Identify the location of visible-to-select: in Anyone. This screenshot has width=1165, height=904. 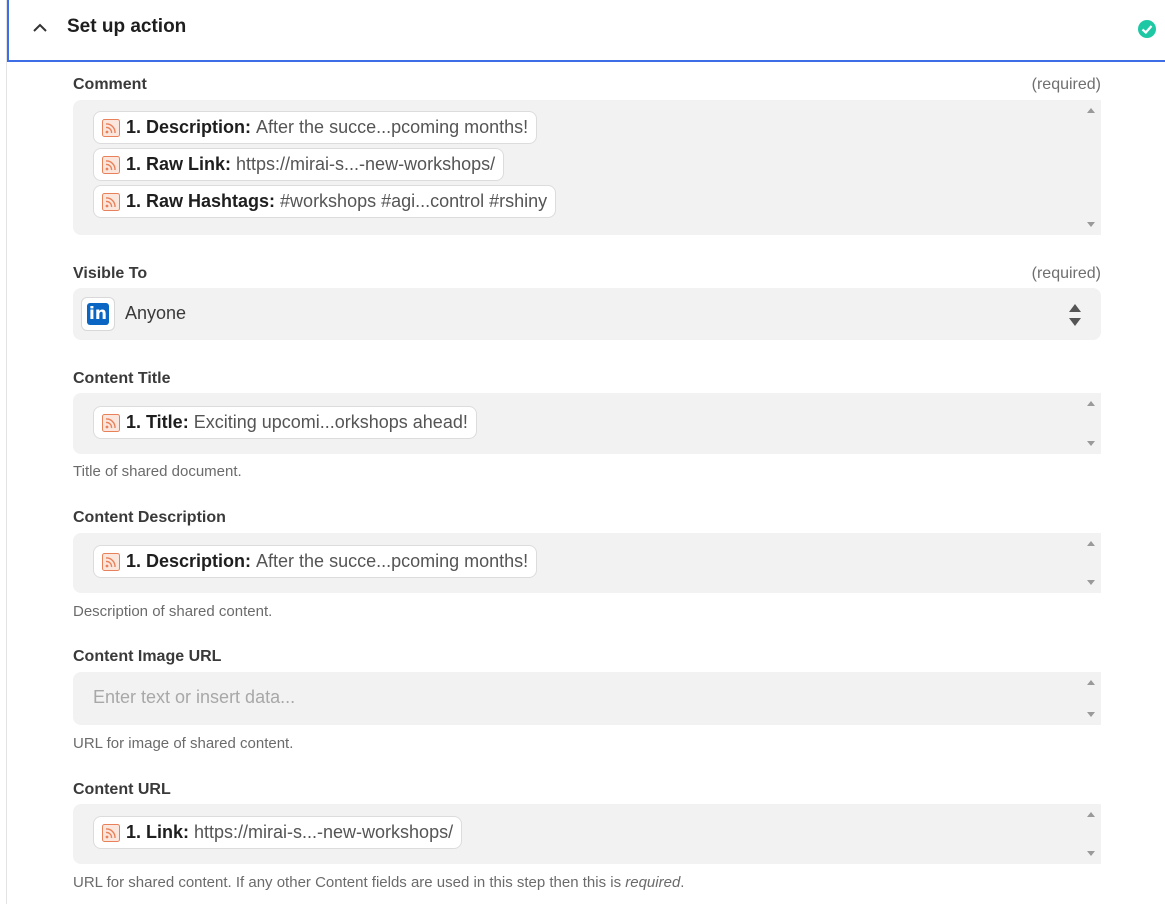
(587, 314).